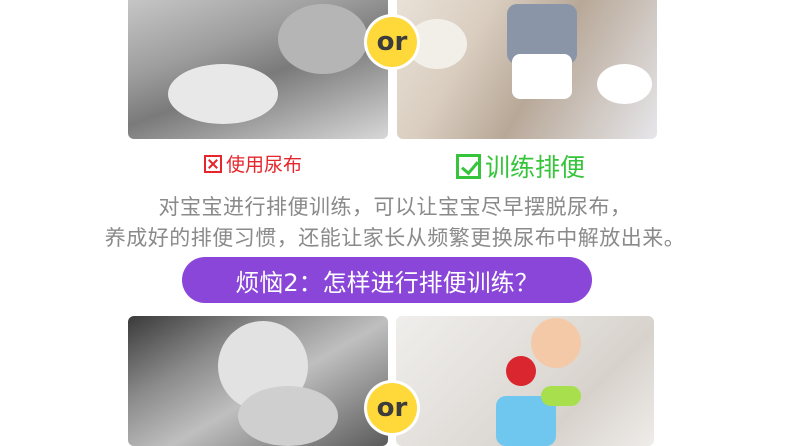 This screenshot has width=790, height=446. I want to click on option-training: 训练排便, so click(520, 166).